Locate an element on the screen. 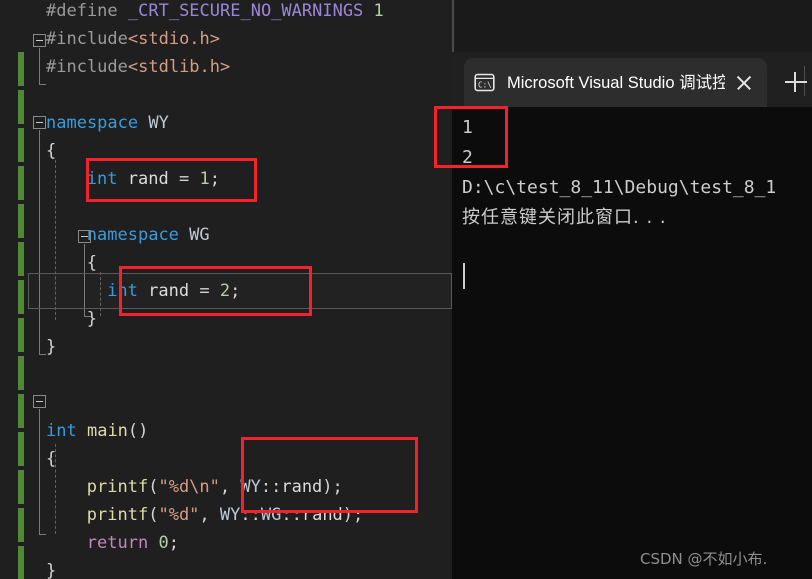 This screenshot has width=812, height=579. code-token: _CRT_SECURE_NO_WARNINGS is located at coordinates (245, 11).